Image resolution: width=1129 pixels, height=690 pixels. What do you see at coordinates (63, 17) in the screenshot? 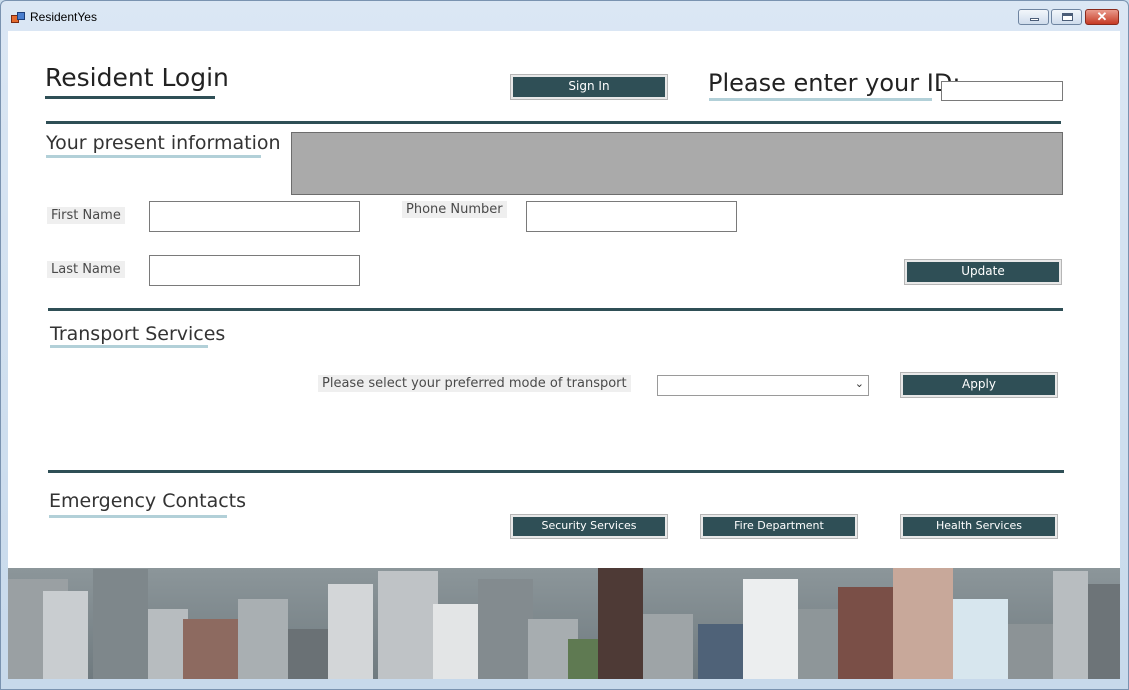
I see `window-title: ResidentYes` at bounding box center [63, 17].